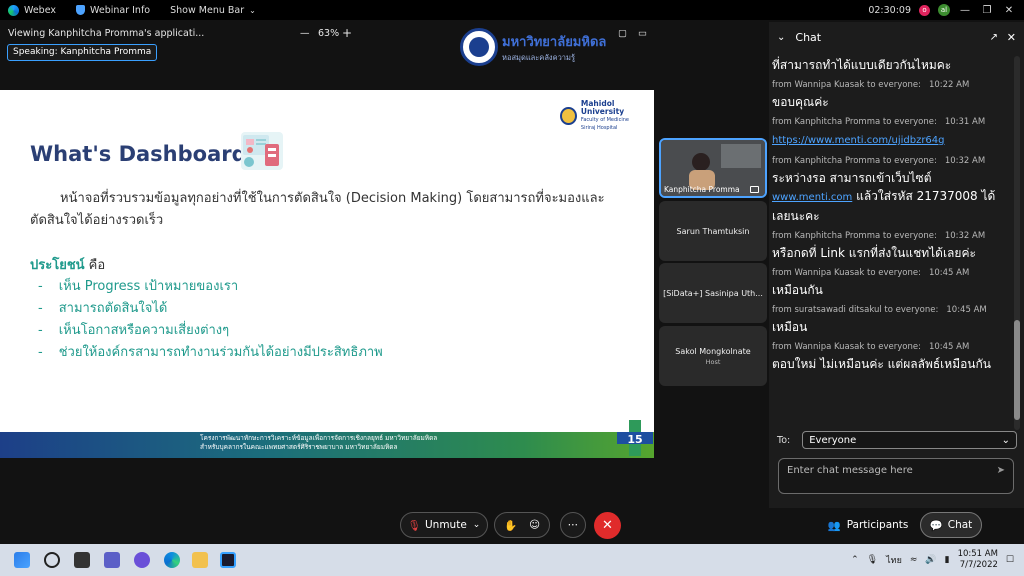 The height and width of the screenshot is (576, 1024). Describe the element at coordinates (834, 525) in the screenshot. I see `people-icon: 👥` at that location.